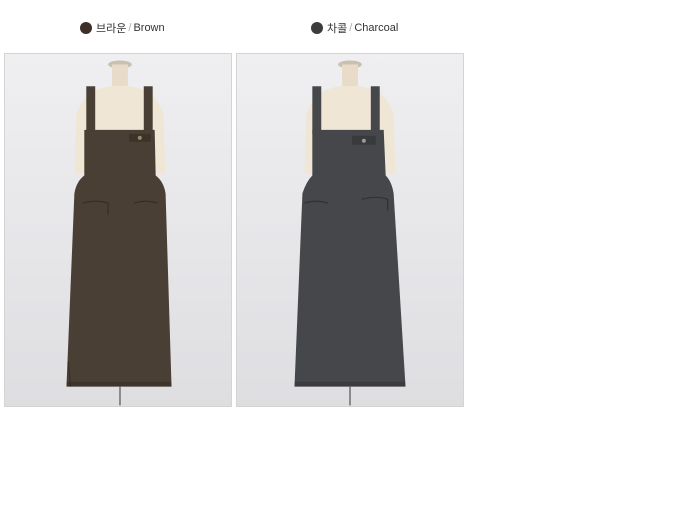 Image resolution: width=700 pixels, height=509 pixels. What do you see at coordinates (111, 29) in the screenshot?
I see `color-name-ko: 브라운` at bounding box center [111, 29].